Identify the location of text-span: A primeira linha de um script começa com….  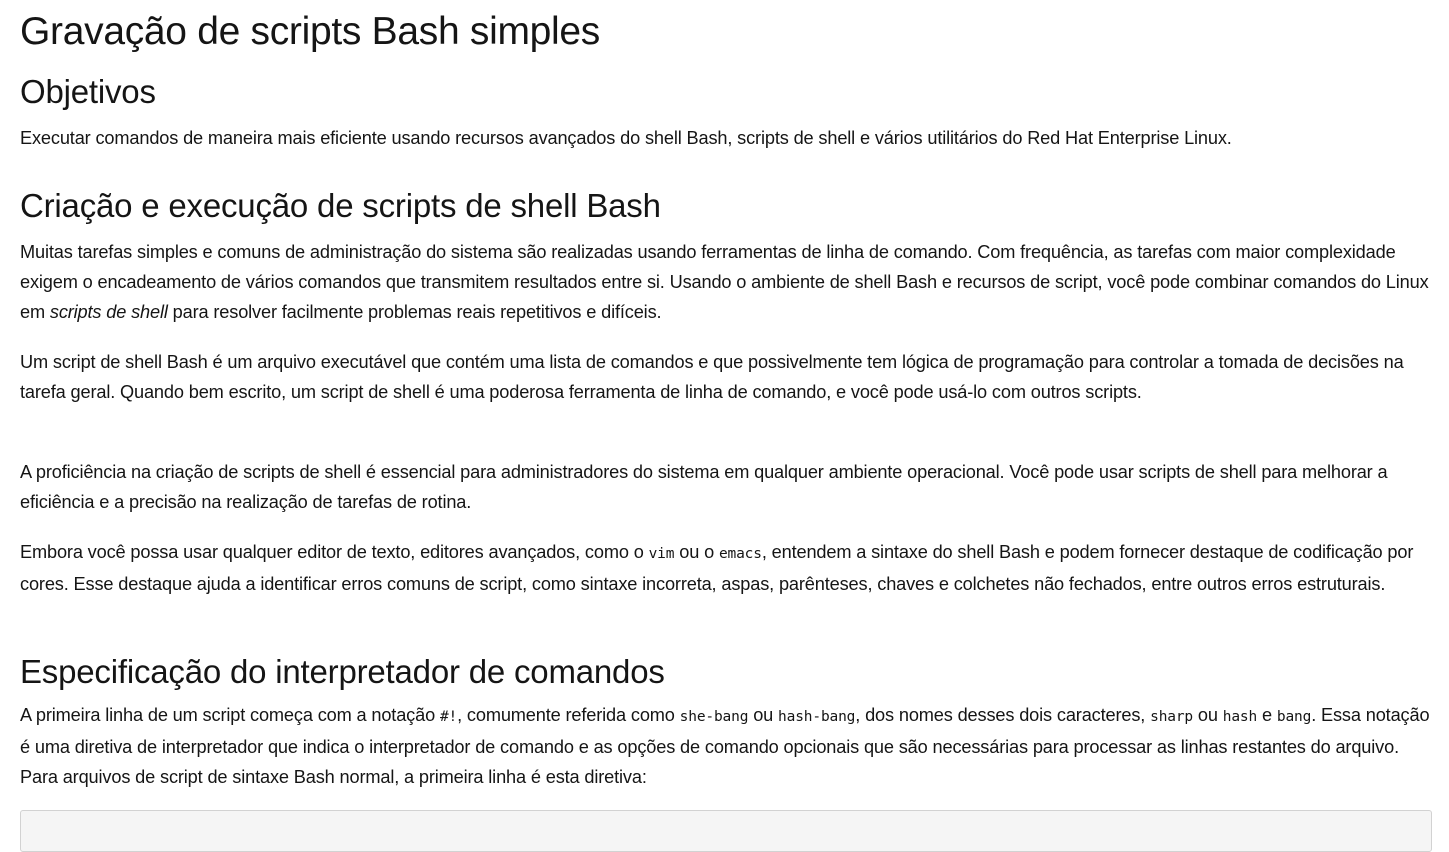
(230, 715).